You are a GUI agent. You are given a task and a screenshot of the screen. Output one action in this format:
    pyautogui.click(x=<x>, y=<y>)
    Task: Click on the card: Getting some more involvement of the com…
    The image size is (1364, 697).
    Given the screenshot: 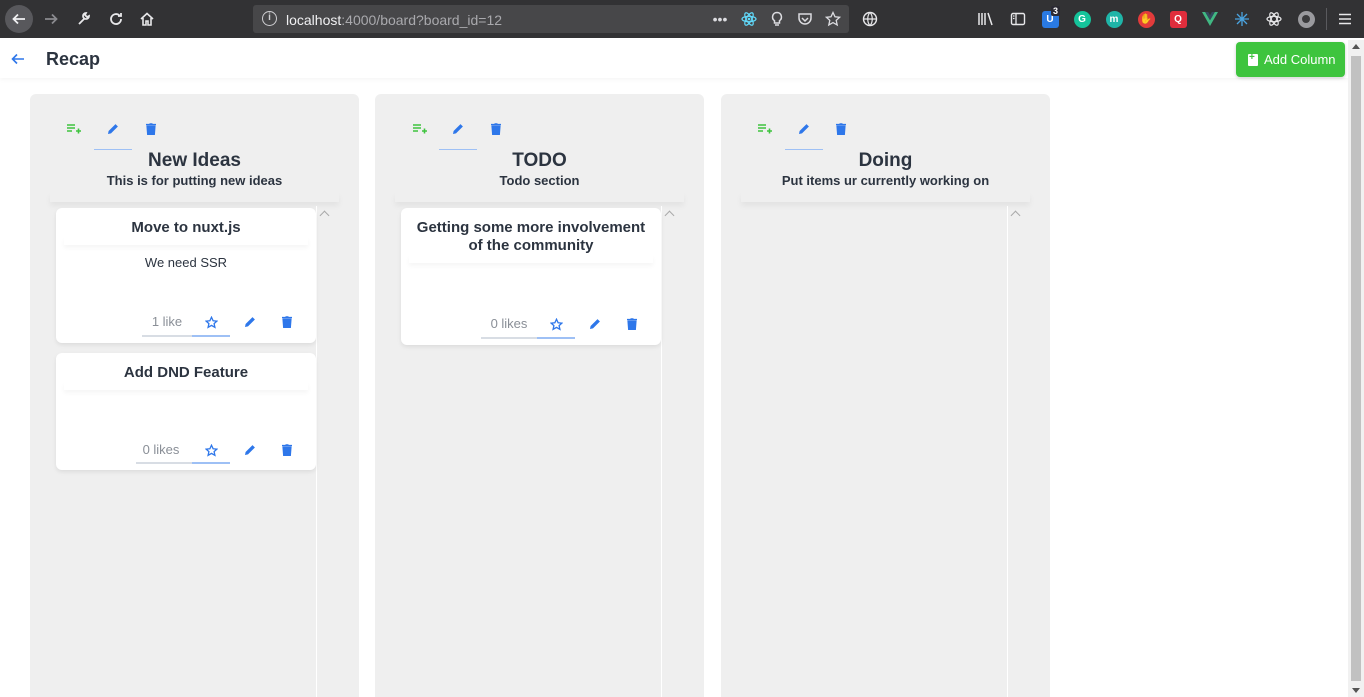 What is the action you would take?
    pyautogui.click(x=531, y=276)
    